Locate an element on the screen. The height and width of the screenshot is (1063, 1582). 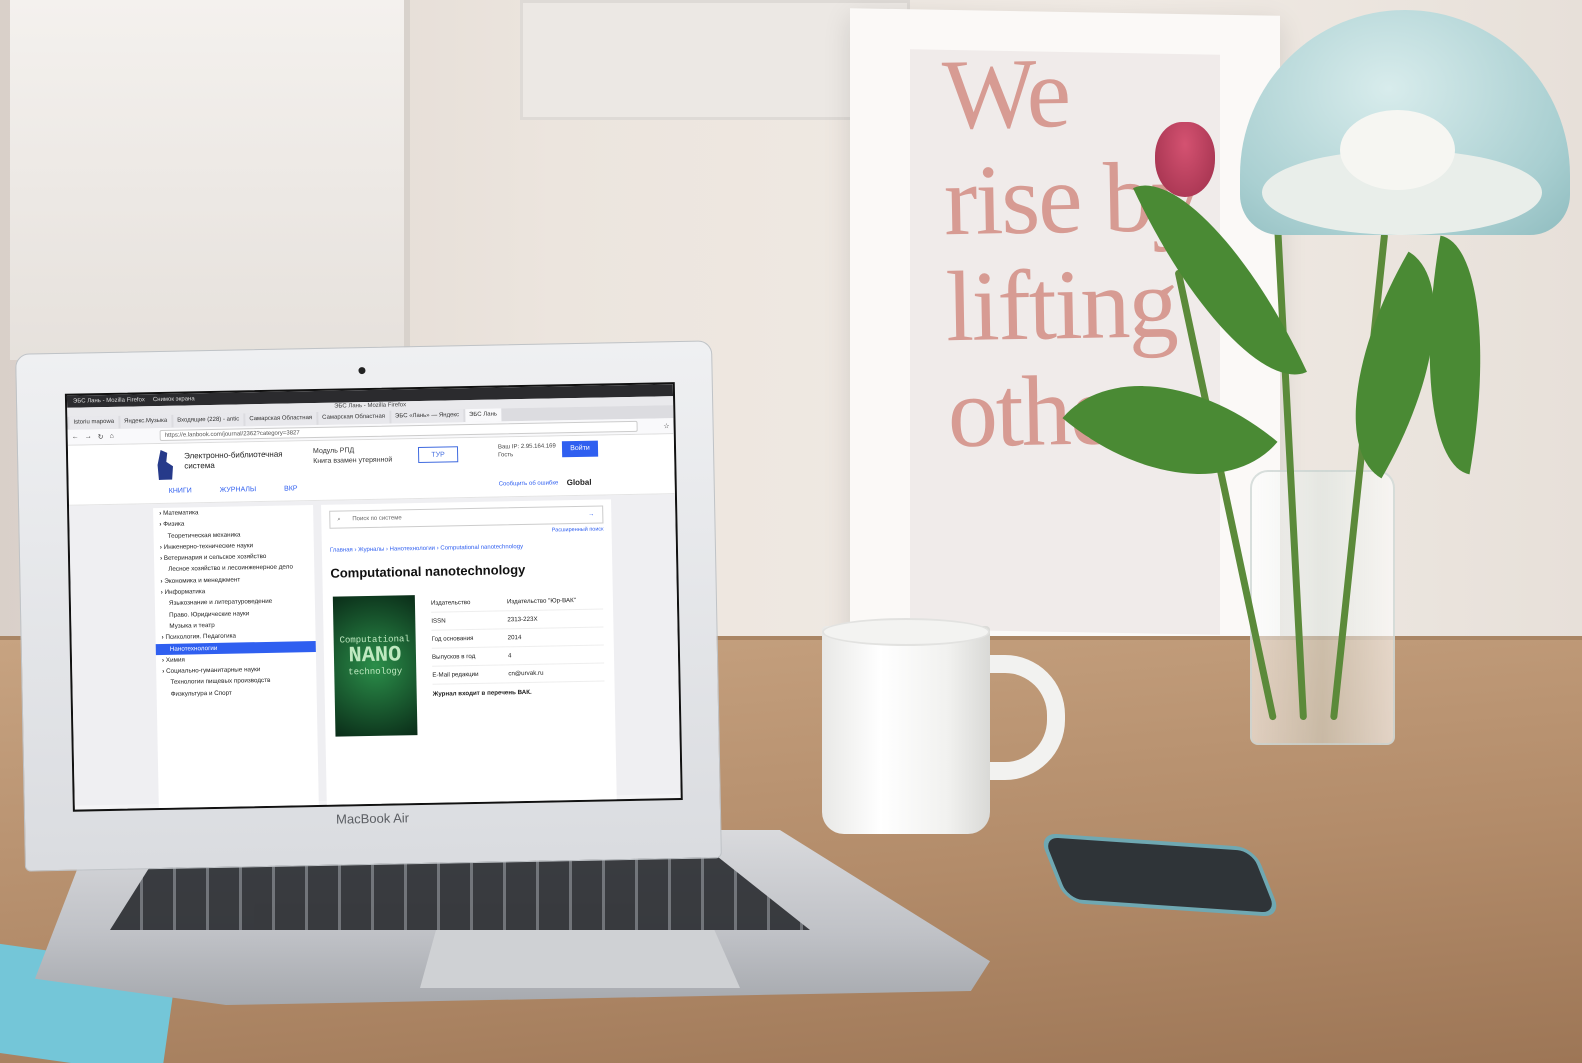
info-row: E-Mail редакции cn@urvak.ru is located at coordinates (518, 674).